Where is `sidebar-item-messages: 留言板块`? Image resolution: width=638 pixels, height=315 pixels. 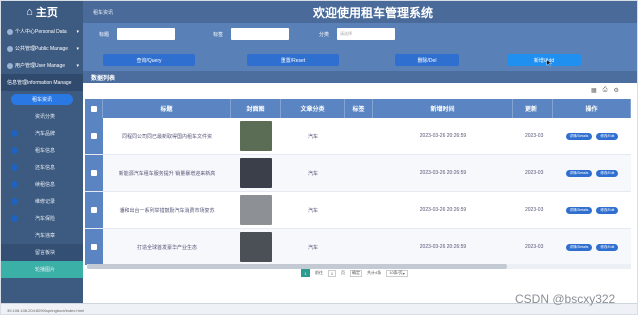
sidebar-item-messages: 留言板块 is located at coordinates (42, 252).